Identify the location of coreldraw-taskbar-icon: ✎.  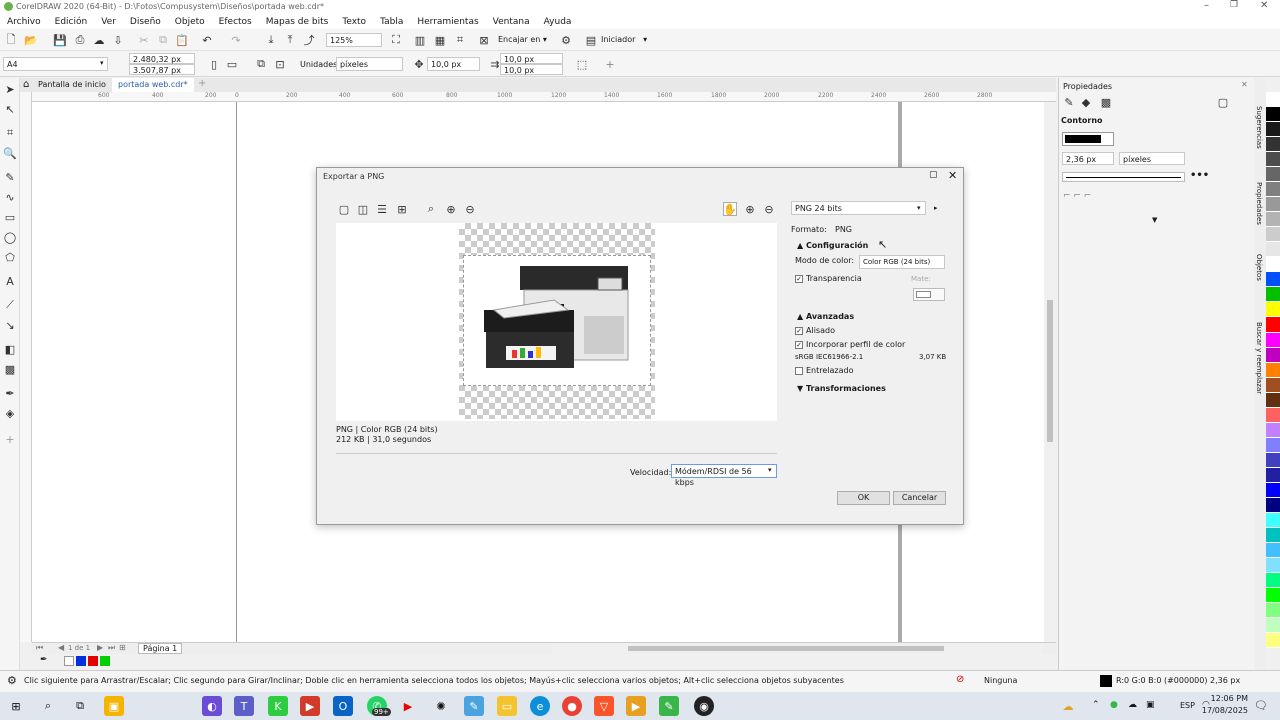
(669, 706).